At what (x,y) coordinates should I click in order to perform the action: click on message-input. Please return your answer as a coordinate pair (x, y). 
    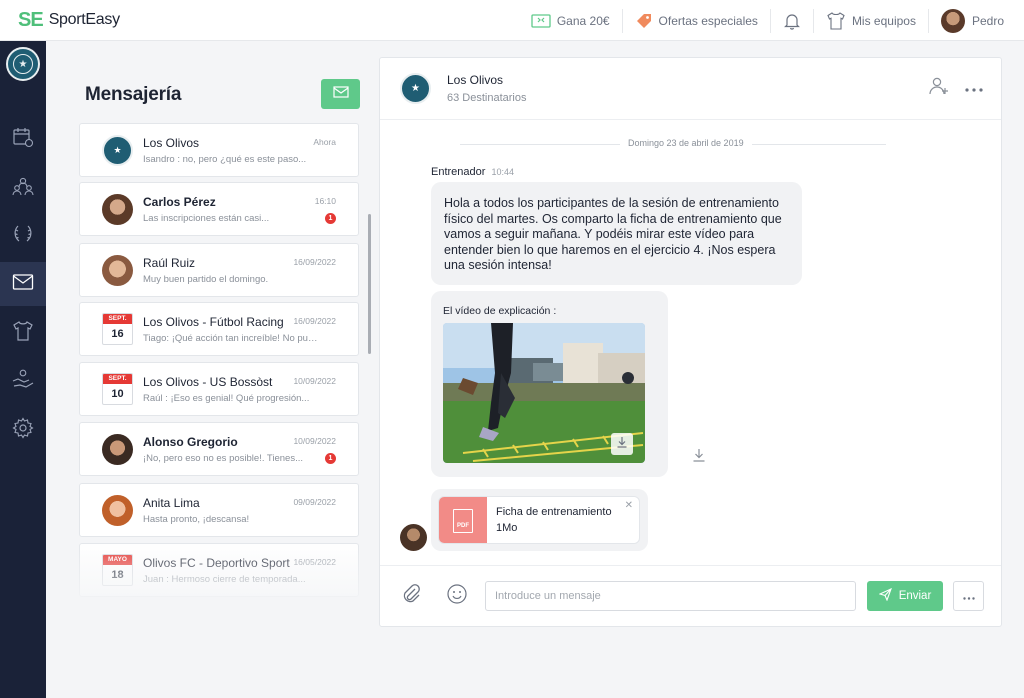
    Looking at the image, I should click on (670, 596).